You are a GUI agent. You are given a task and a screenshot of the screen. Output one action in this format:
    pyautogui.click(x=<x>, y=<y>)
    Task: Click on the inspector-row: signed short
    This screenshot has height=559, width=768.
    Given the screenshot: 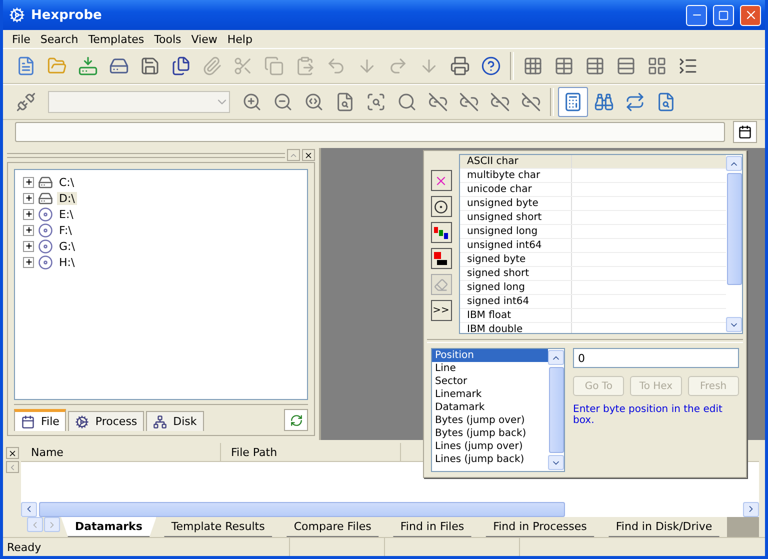 What is the action you would take?
    pyautogui.click(x=593, y=274)
    